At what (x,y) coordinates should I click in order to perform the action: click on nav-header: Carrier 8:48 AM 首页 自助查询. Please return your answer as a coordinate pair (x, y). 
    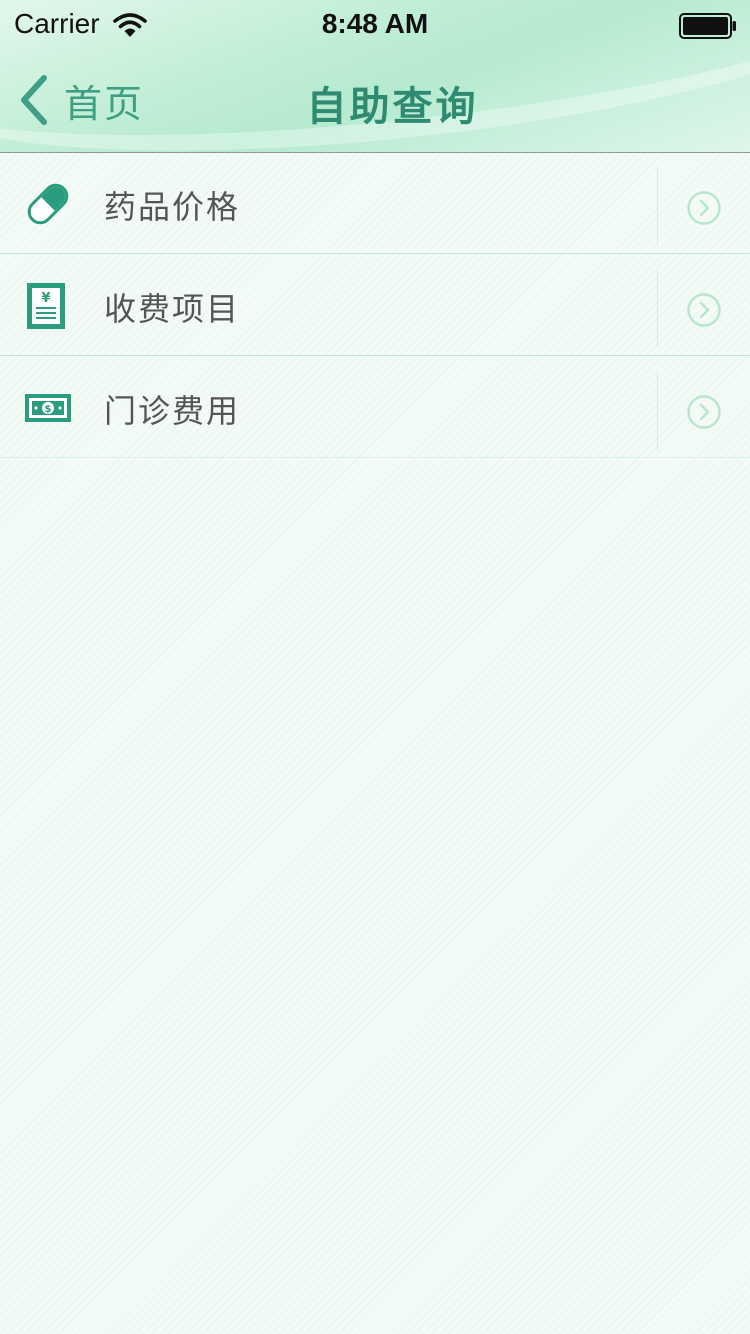
    Looking at the image, I should click on (375, 76).